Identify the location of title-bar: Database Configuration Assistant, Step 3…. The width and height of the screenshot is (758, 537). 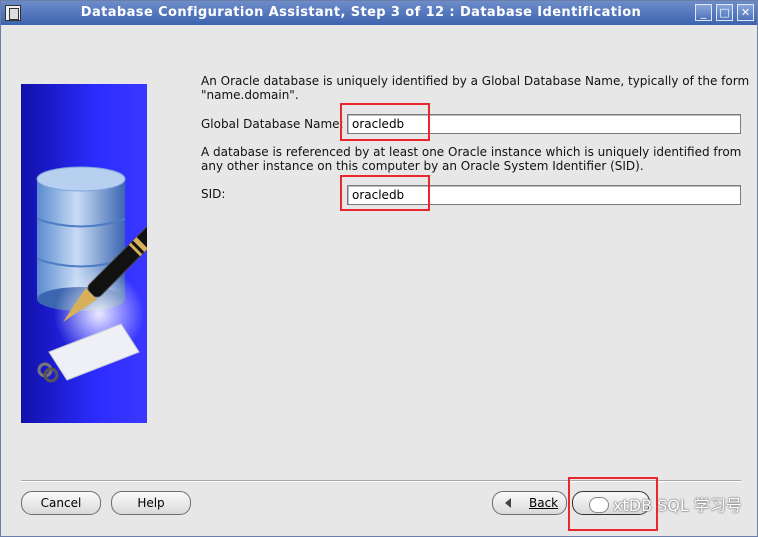
(379, 13).